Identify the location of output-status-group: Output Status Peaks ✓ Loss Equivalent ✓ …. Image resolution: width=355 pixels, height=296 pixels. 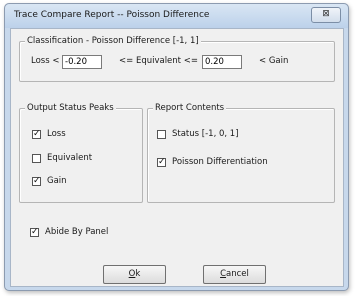
(81, 153).